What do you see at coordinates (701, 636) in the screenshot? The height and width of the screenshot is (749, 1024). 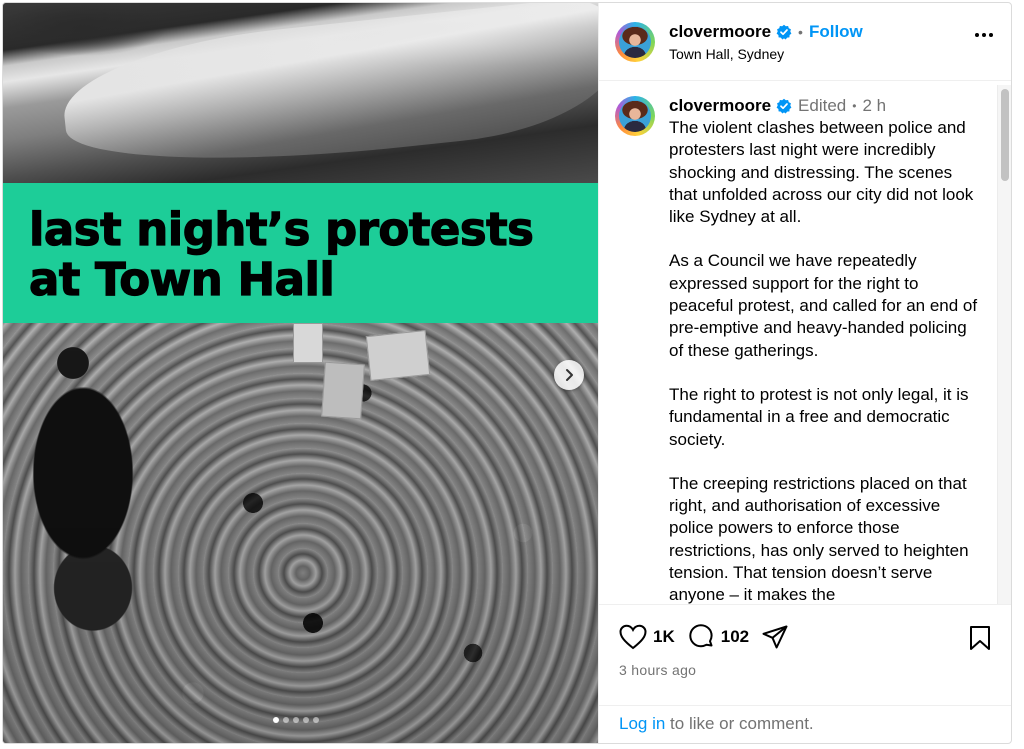 I see `comment-icon` at bounding box center [701, 636].